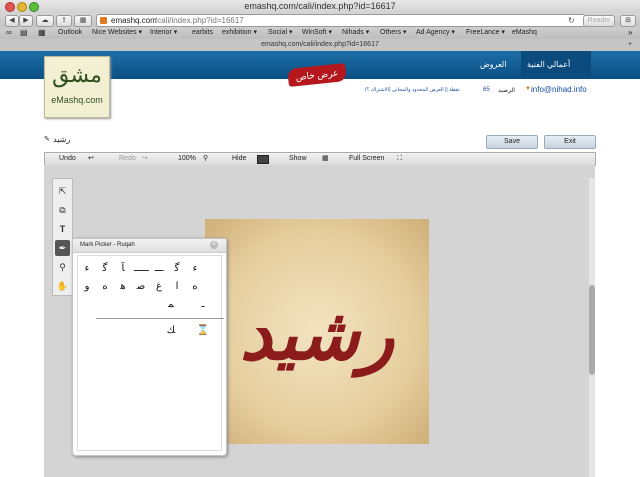  I want to click on bookmarks-overflow-icon: », so click(630, 33).